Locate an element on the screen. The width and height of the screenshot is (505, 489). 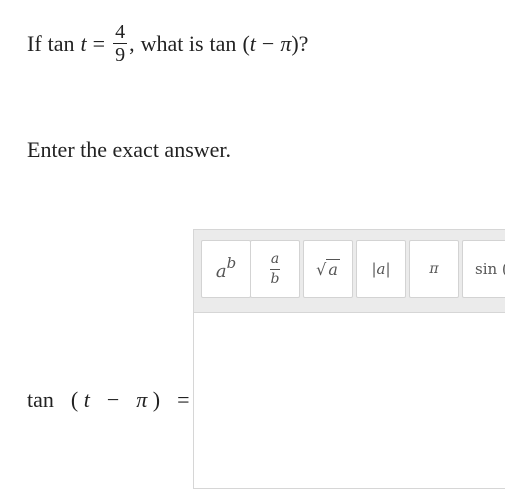
question-open-paren: ( is located at coordinates (246, 43).